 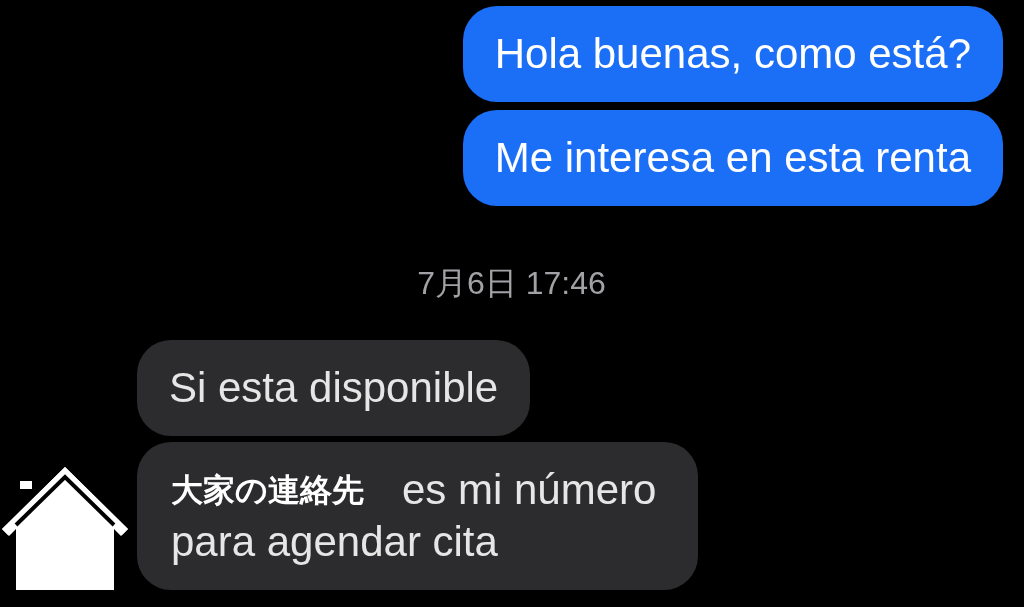 What do you see at coordinates (267, 490) in the screenshot?
I see `overlay-label: 大家の連絡先` at bounding box center [267, 490].